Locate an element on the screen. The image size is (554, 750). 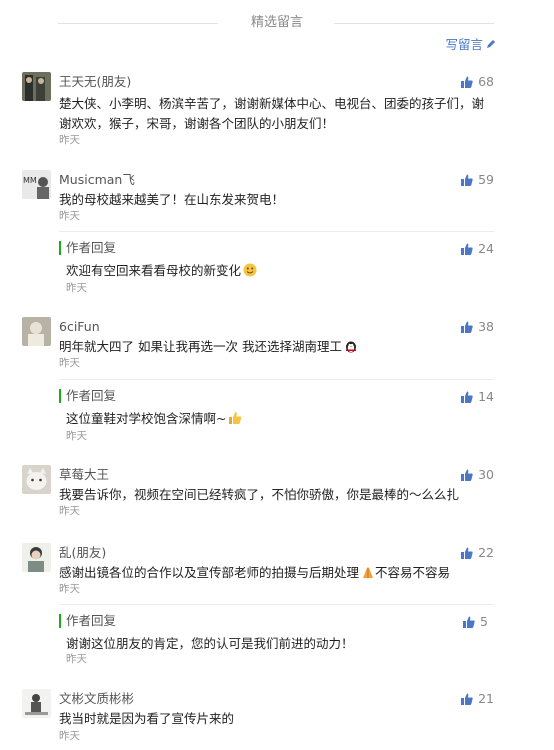
reply-text-row: 欢迎有空回来看看母校的新变化 is located at coordinates (161, 271).